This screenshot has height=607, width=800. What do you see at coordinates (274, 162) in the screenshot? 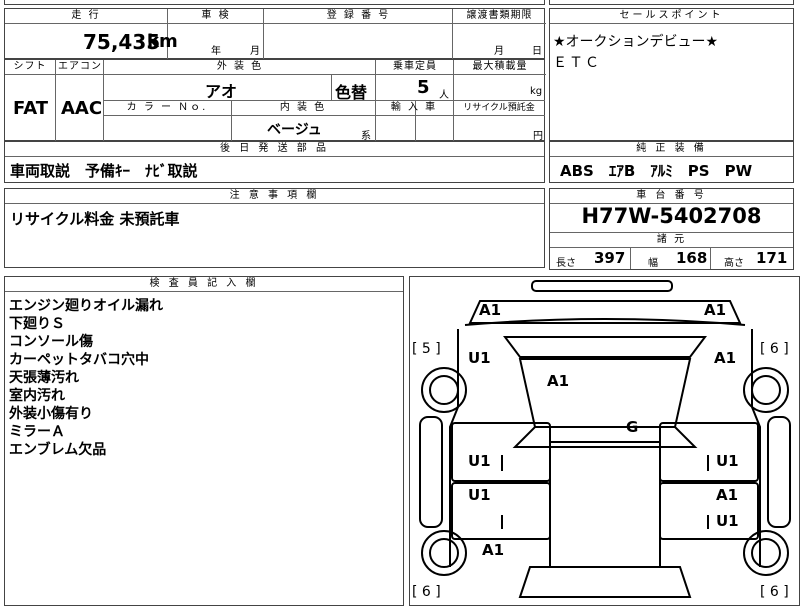
I see `later-parts-box: 後 日 発 送 部 品 車両取説 予備ｷｰ ﾅﾋﾞ取説` at bounding box center [274, 162].